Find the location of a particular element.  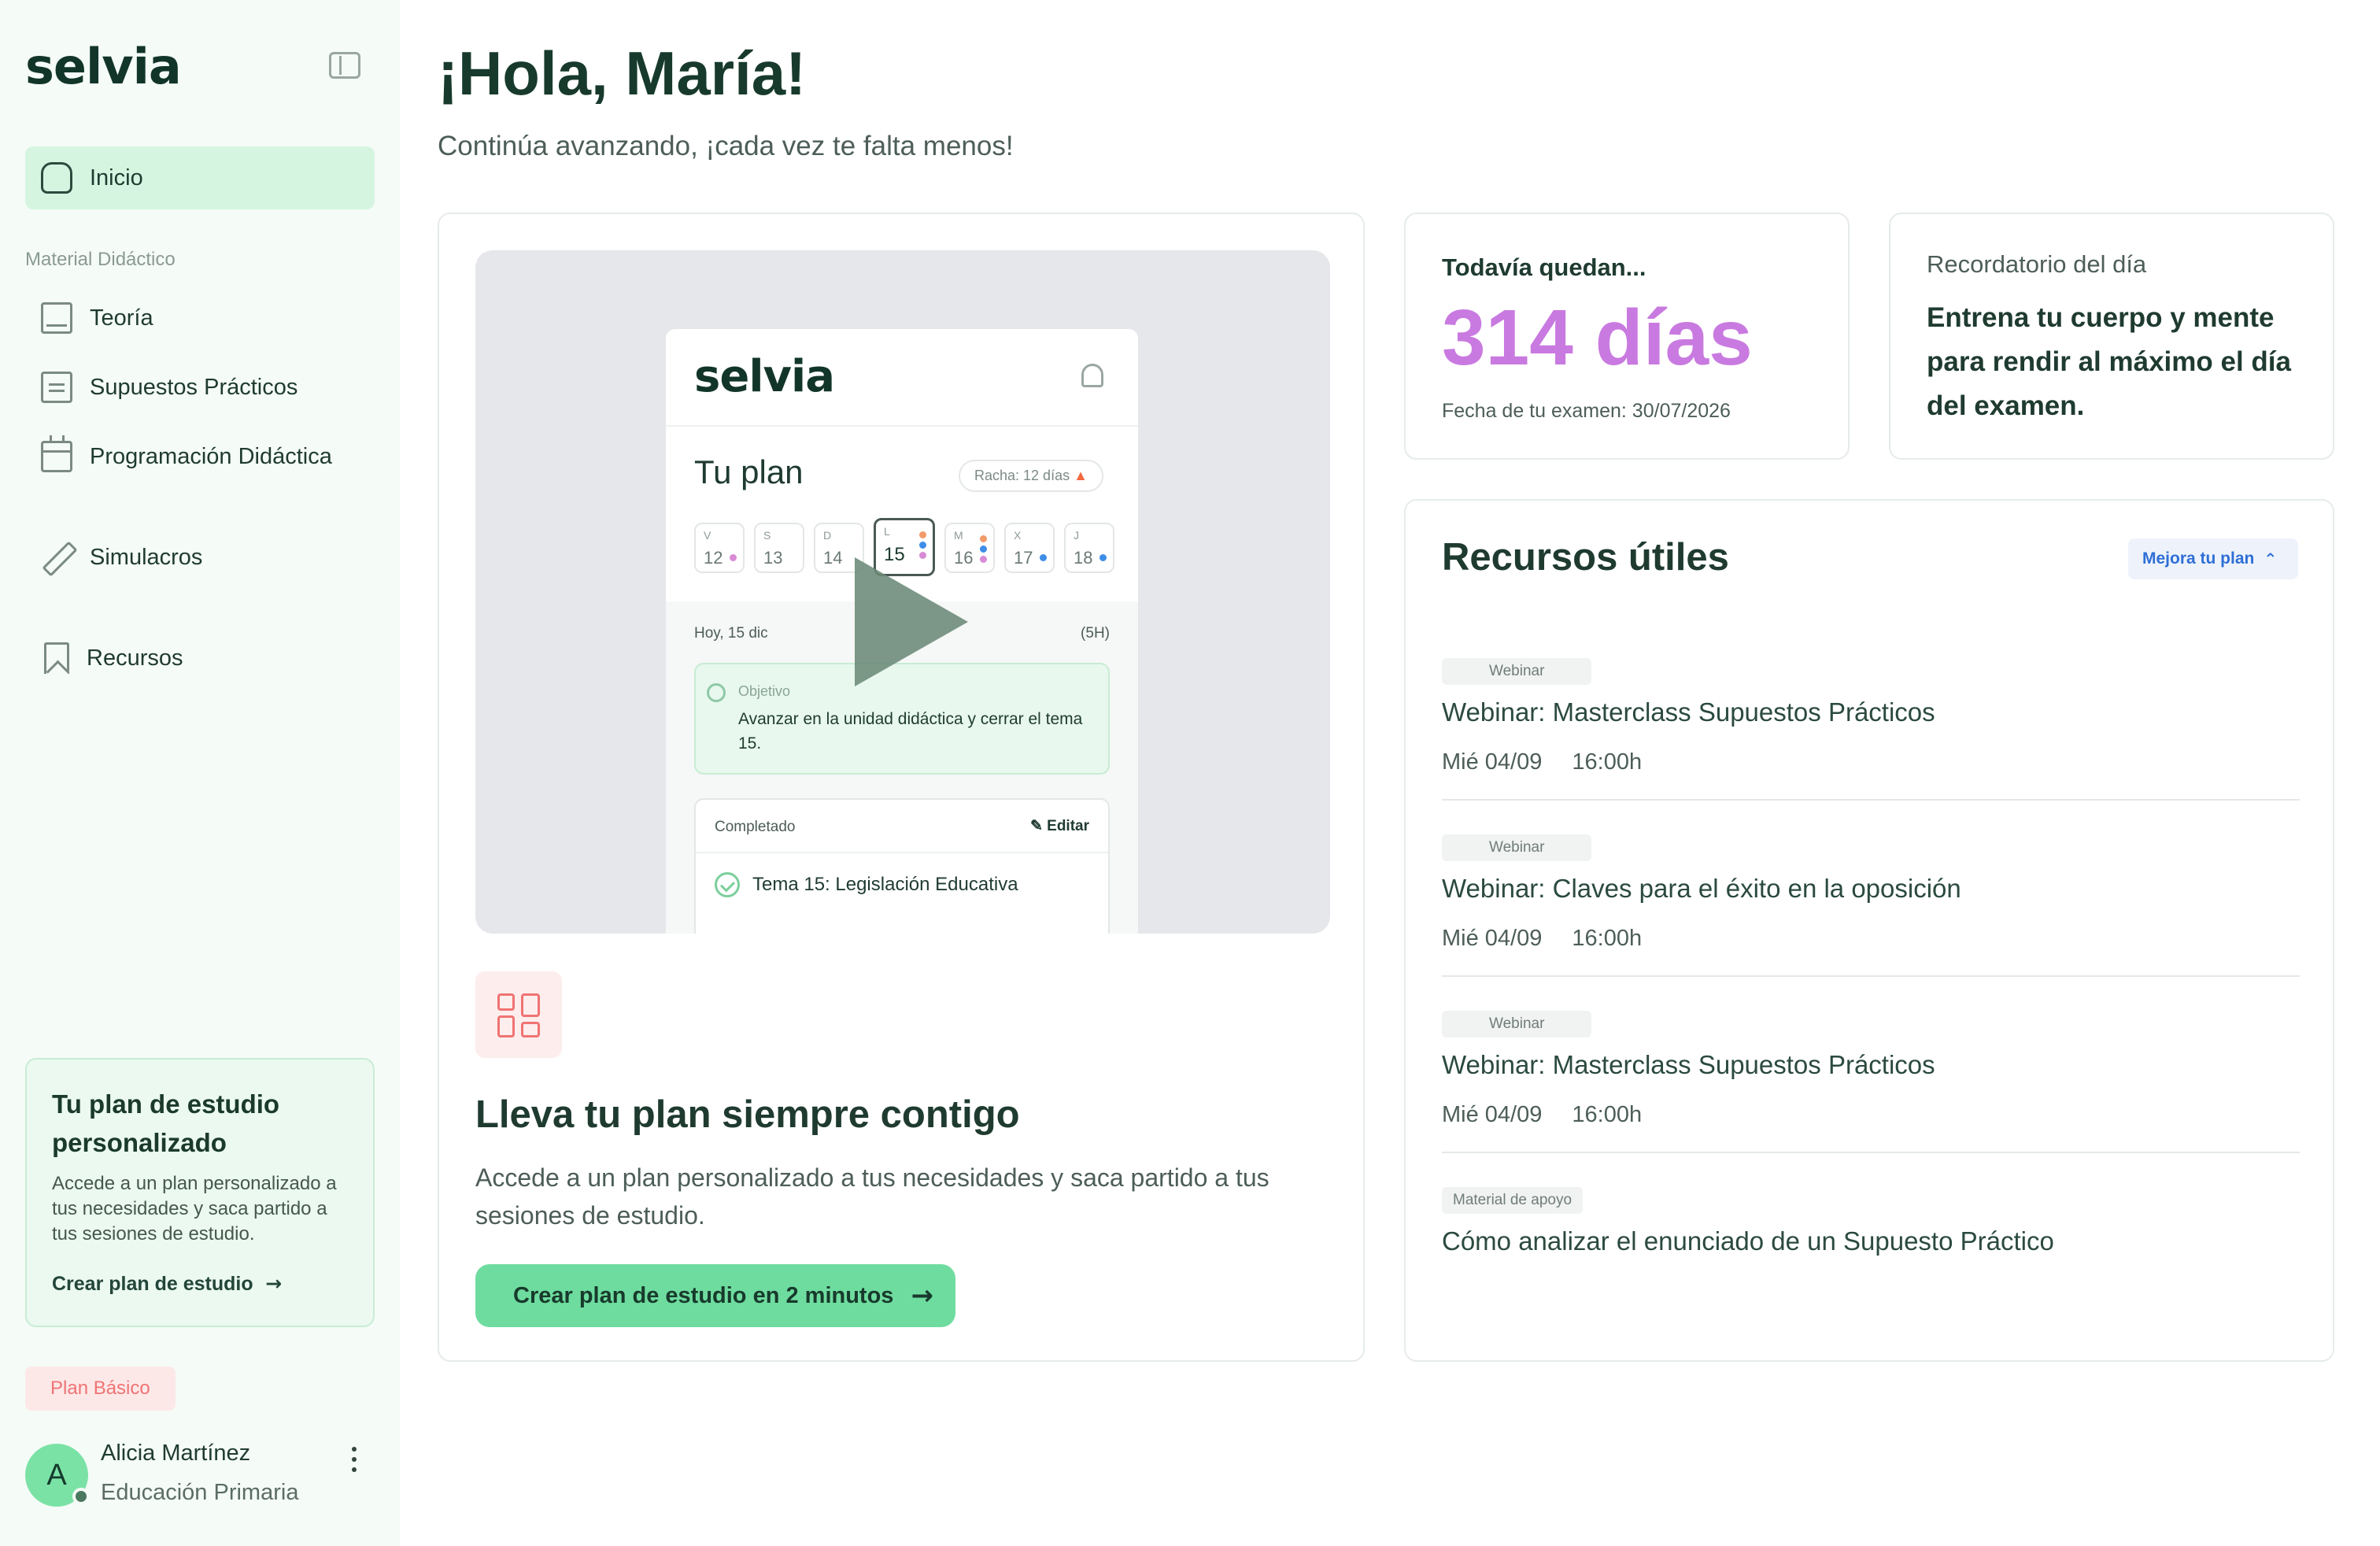

edit-button: ✎ Editar is located at coordinates (1059, 826).